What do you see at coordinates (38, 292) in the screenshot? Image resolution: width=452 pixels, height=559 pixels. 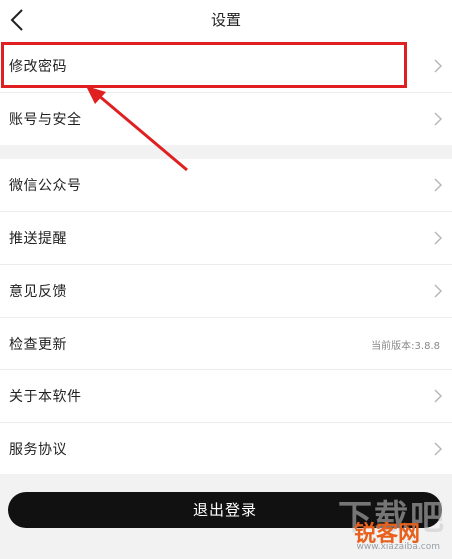 I see `row-label: 意见反馈` at bounding box center [38, 292].